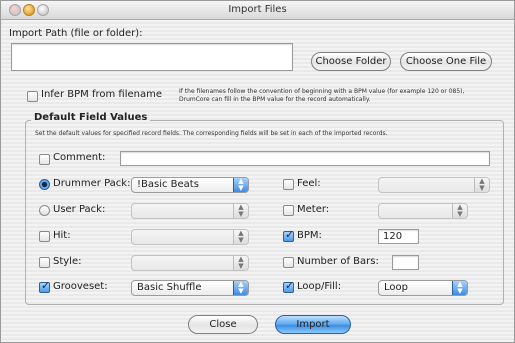  I want to click on user-pack-label: User Pack:, so click(79, 209).